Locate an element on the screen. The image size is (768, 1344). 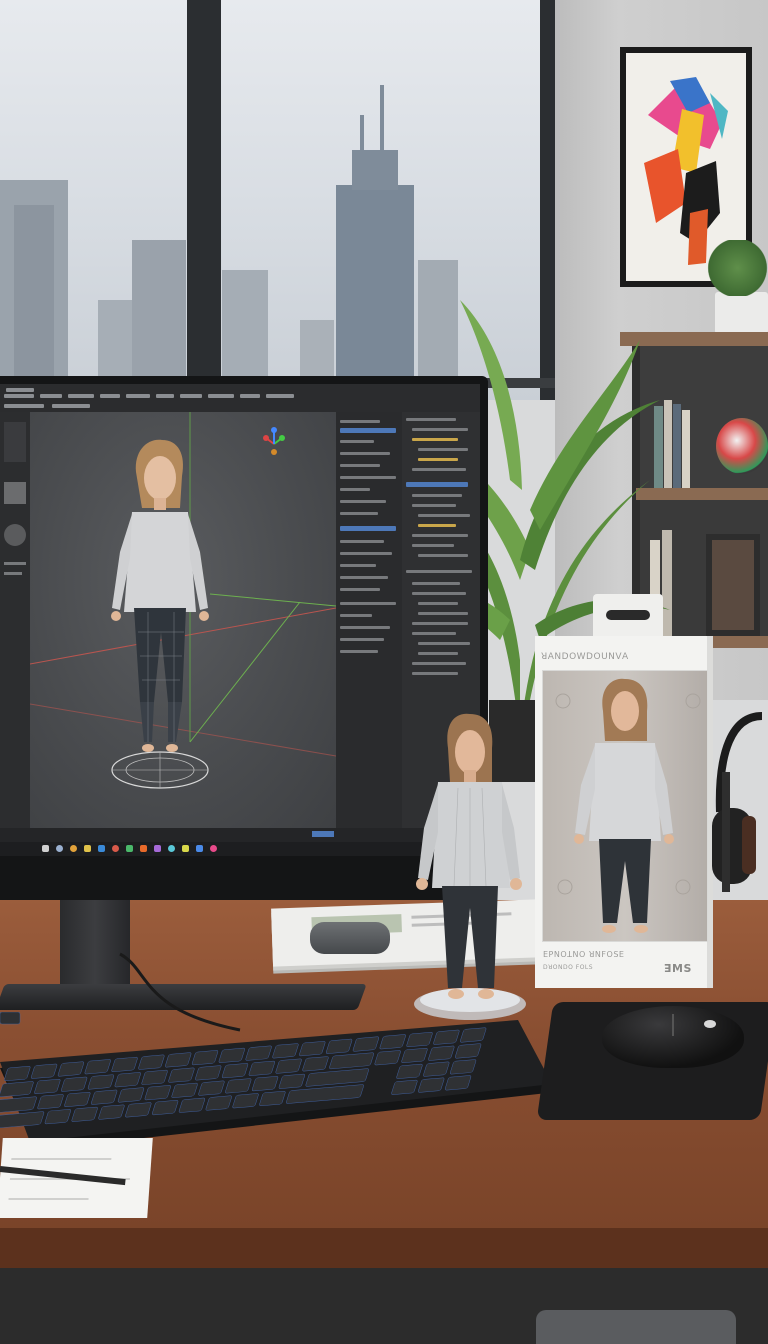
browser-icon is located at coordinates (73, 848).